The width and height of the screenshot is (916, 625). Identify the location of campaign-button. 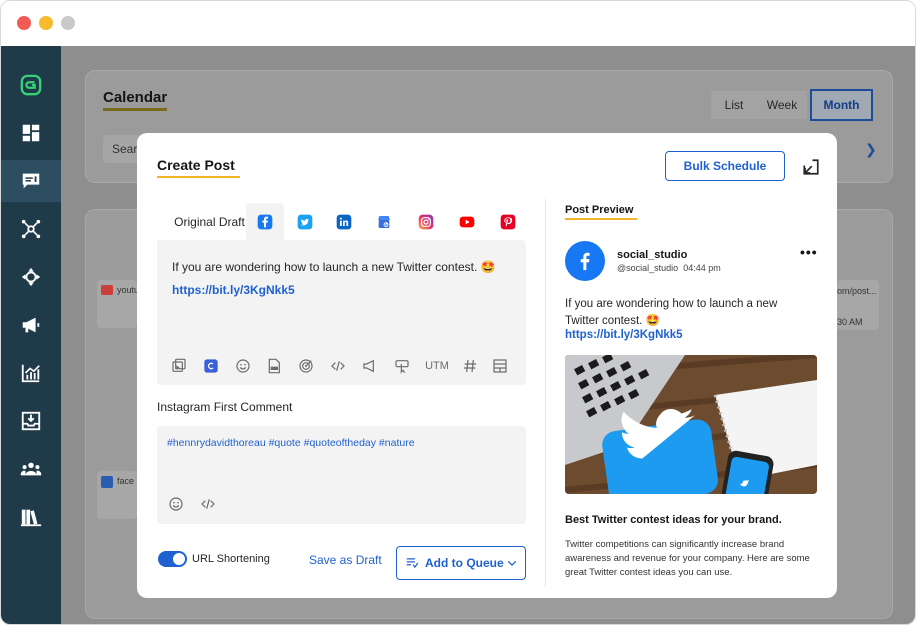
(370, 366).